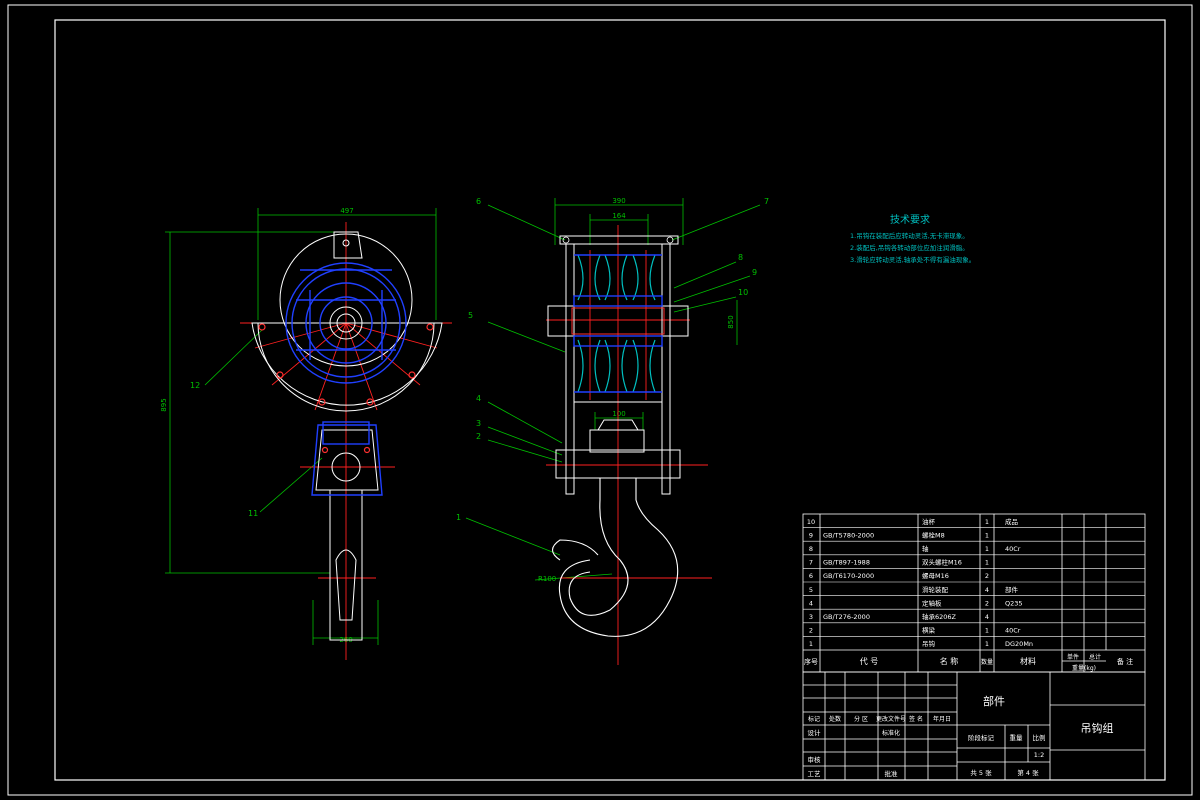 Image resolution: width=1200 pixels, height=800 pixels. What do you see at coordinates (811, 590) in the screenshot?
I see `bom-cell-no: 5` at bounding box center [811, 590].